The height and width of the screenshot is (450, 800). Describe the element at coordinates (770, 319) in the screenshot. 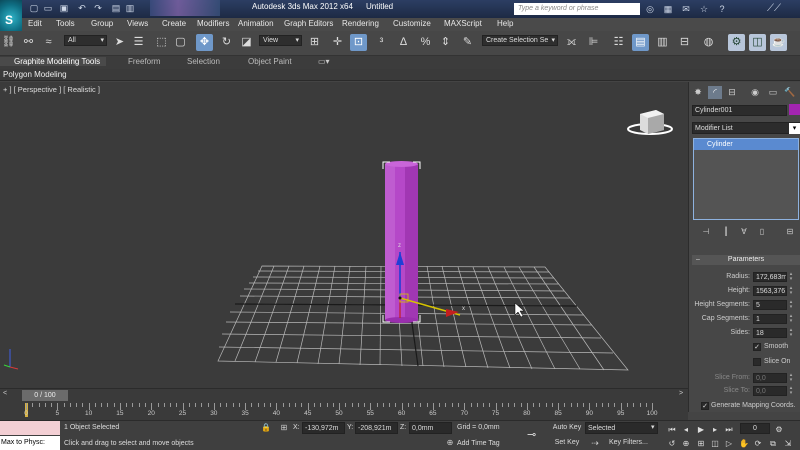

I see `cap-segments-field: 1` at that location.